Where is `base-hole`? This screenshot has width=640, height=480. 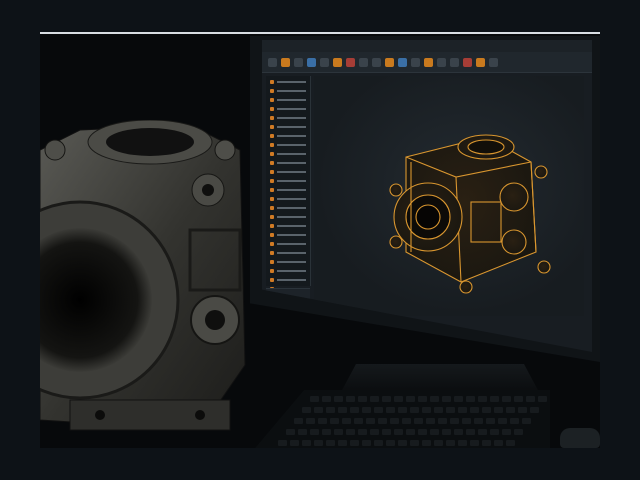
base-hole is located at coordinates (200, 415).